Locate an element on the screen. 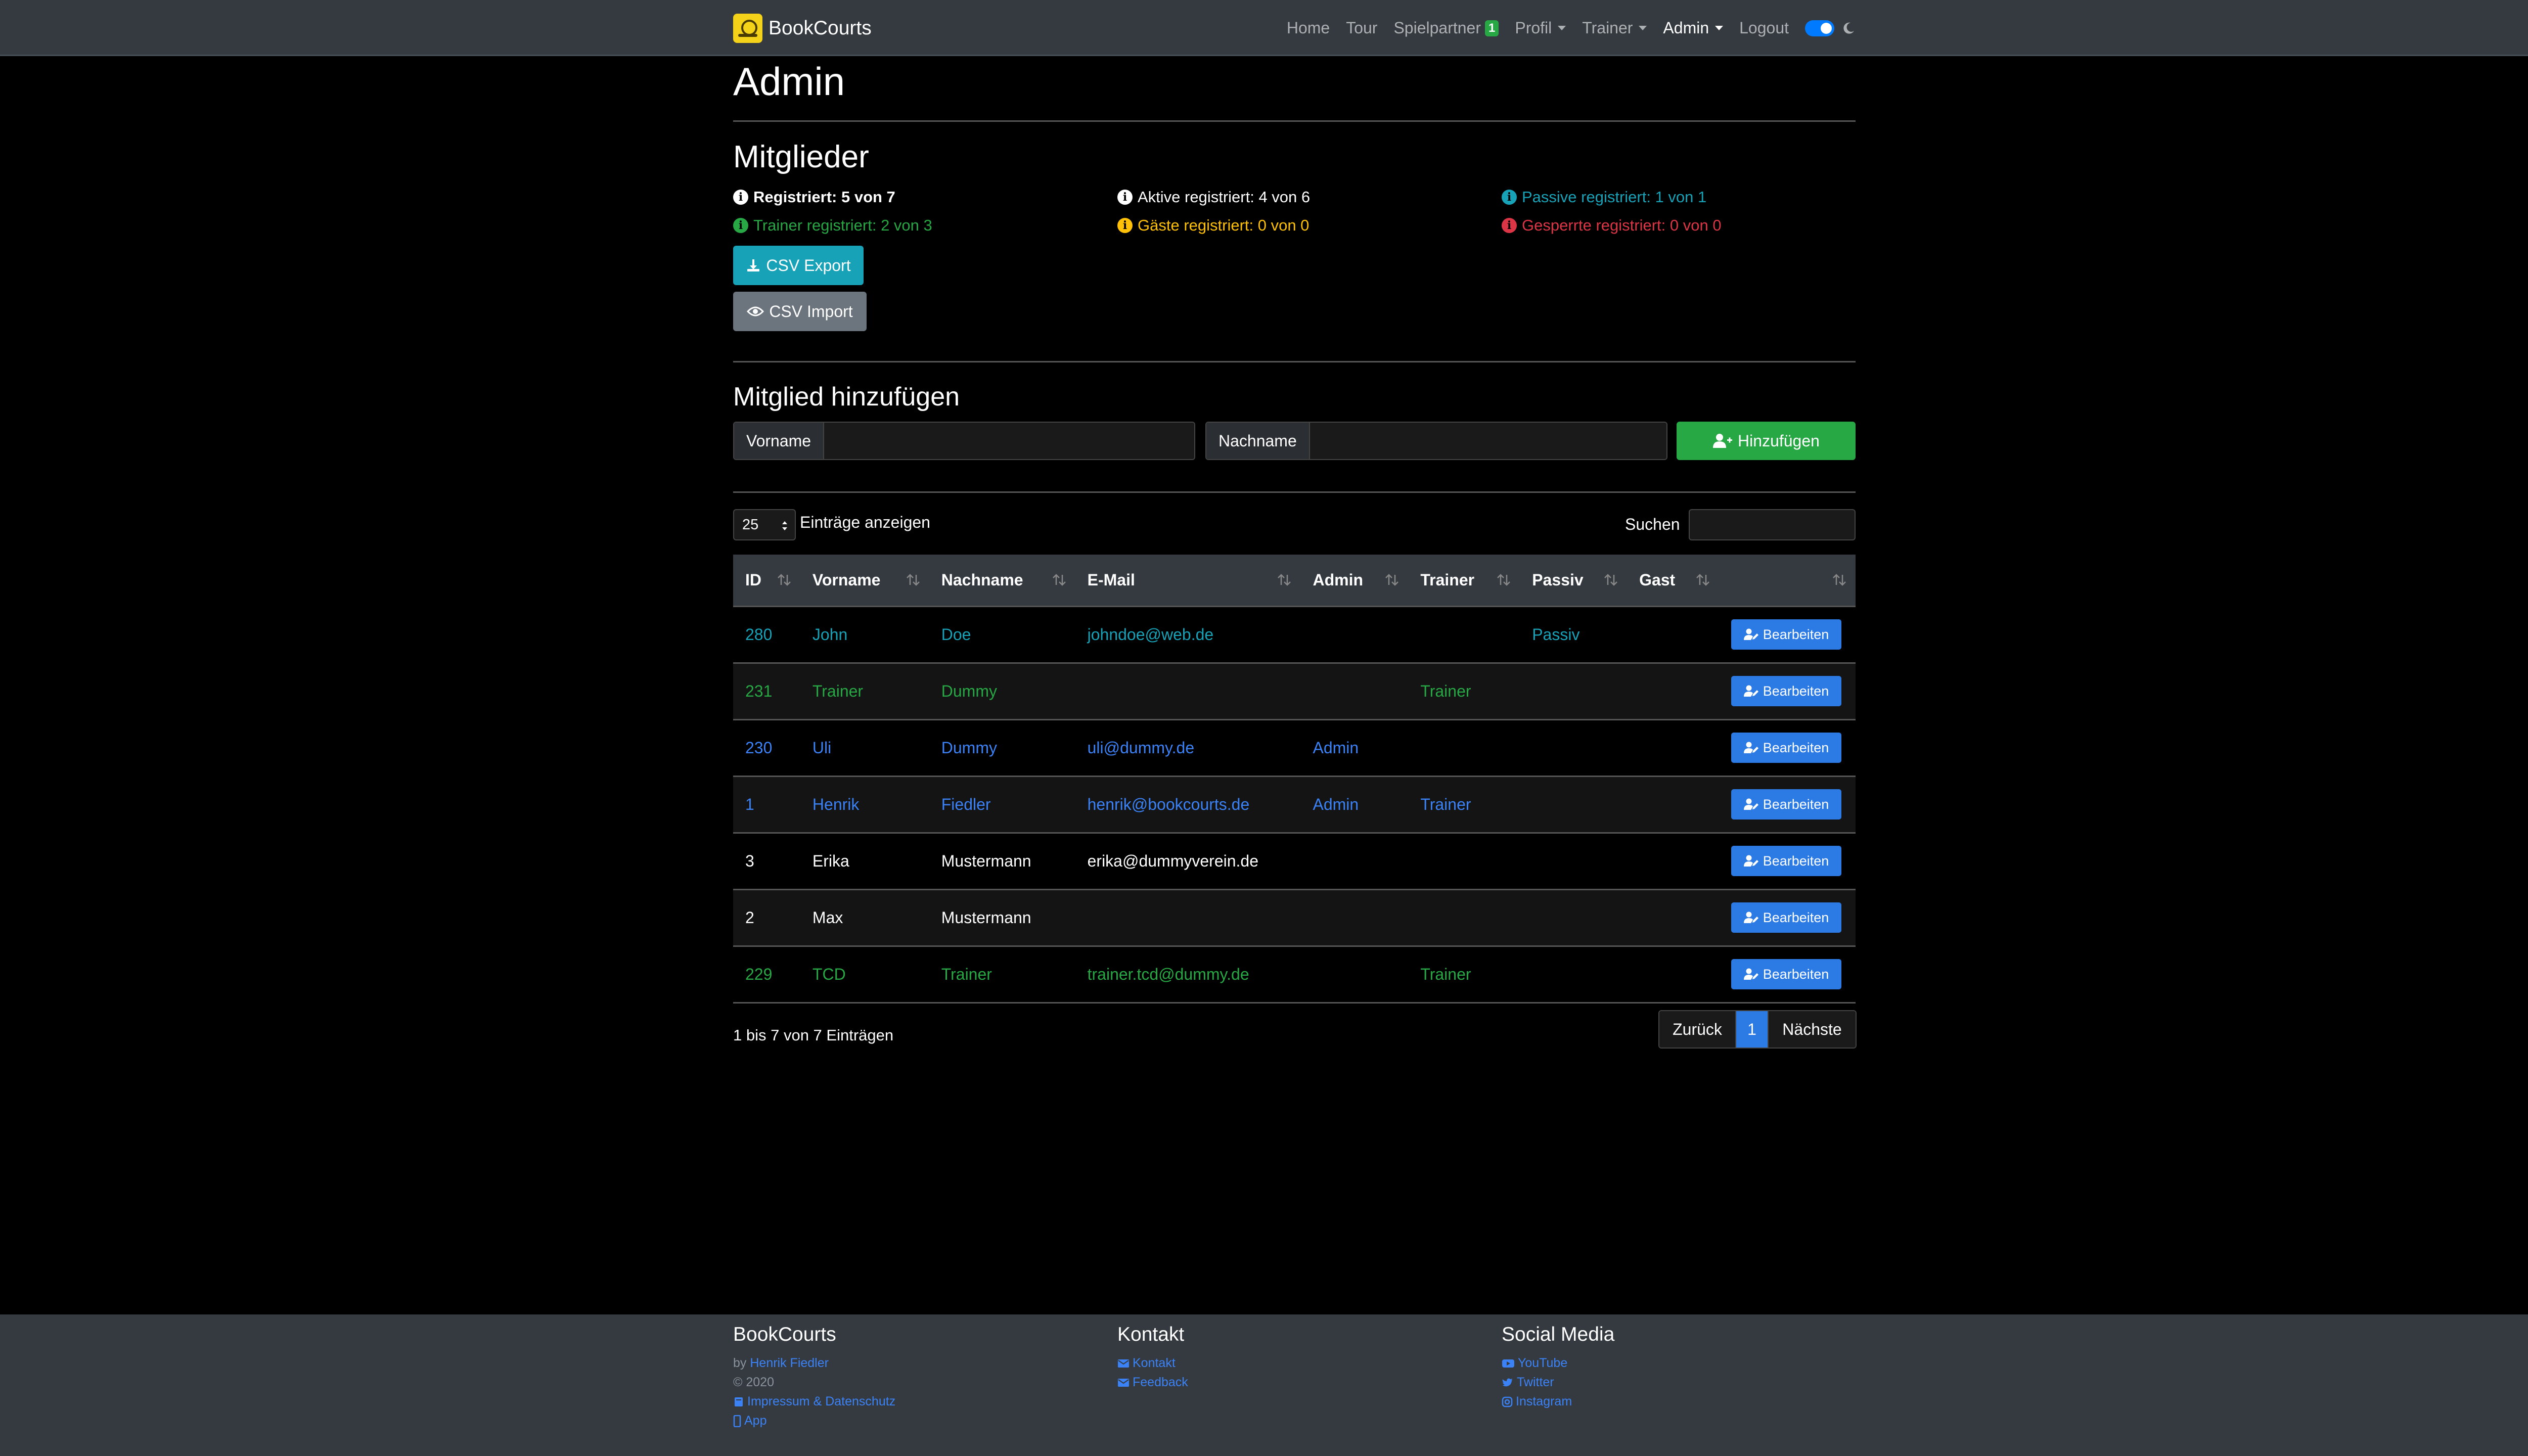  search-input is located at coordinates (1773, 524).